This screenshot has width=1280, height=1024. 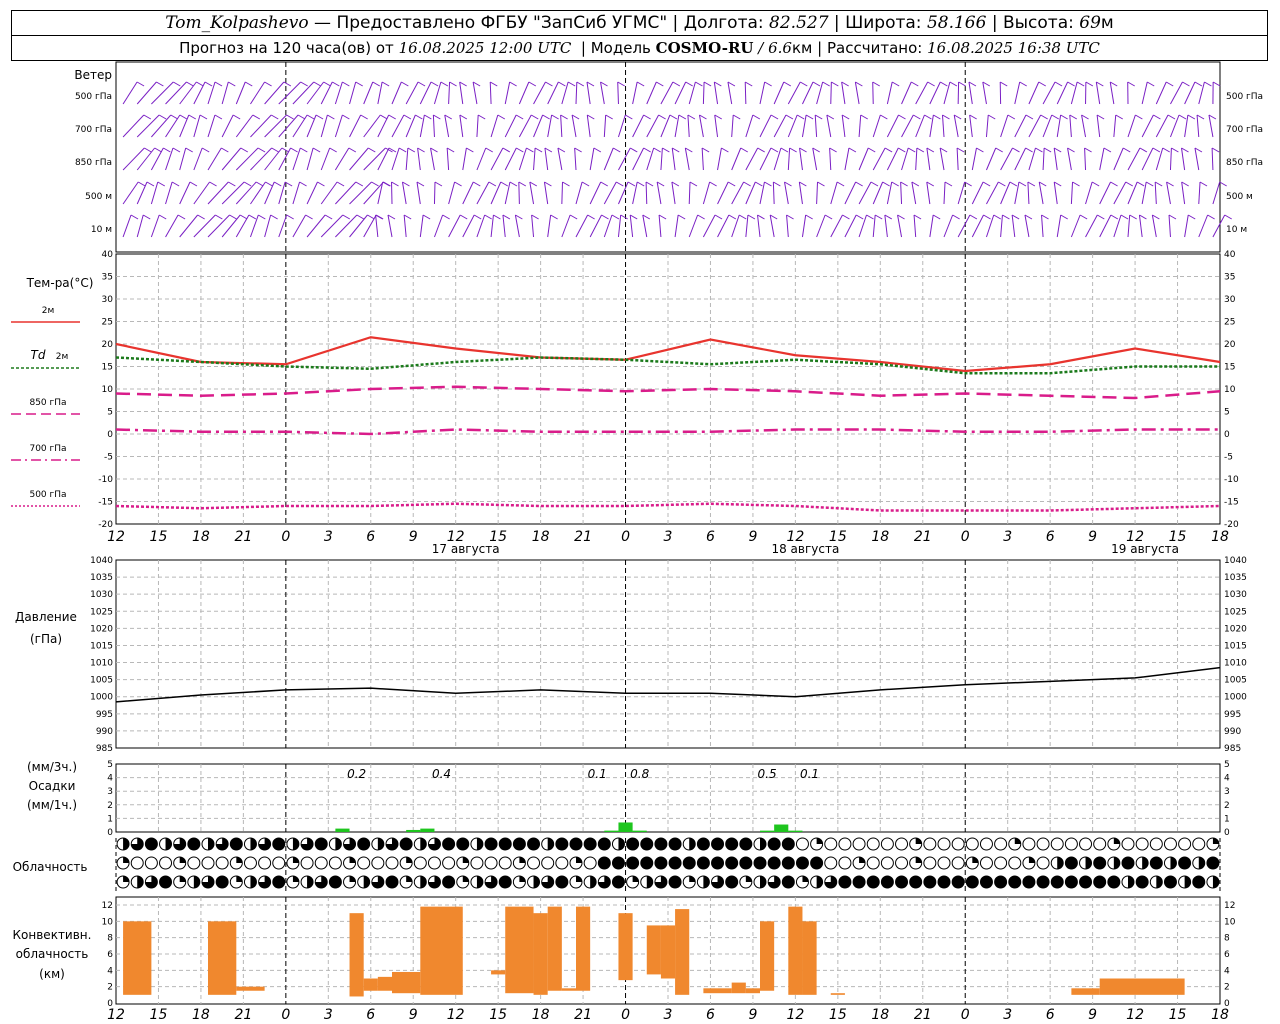 I want to click on pressure-tick-right: 1005, so click(x=1235, y=681).